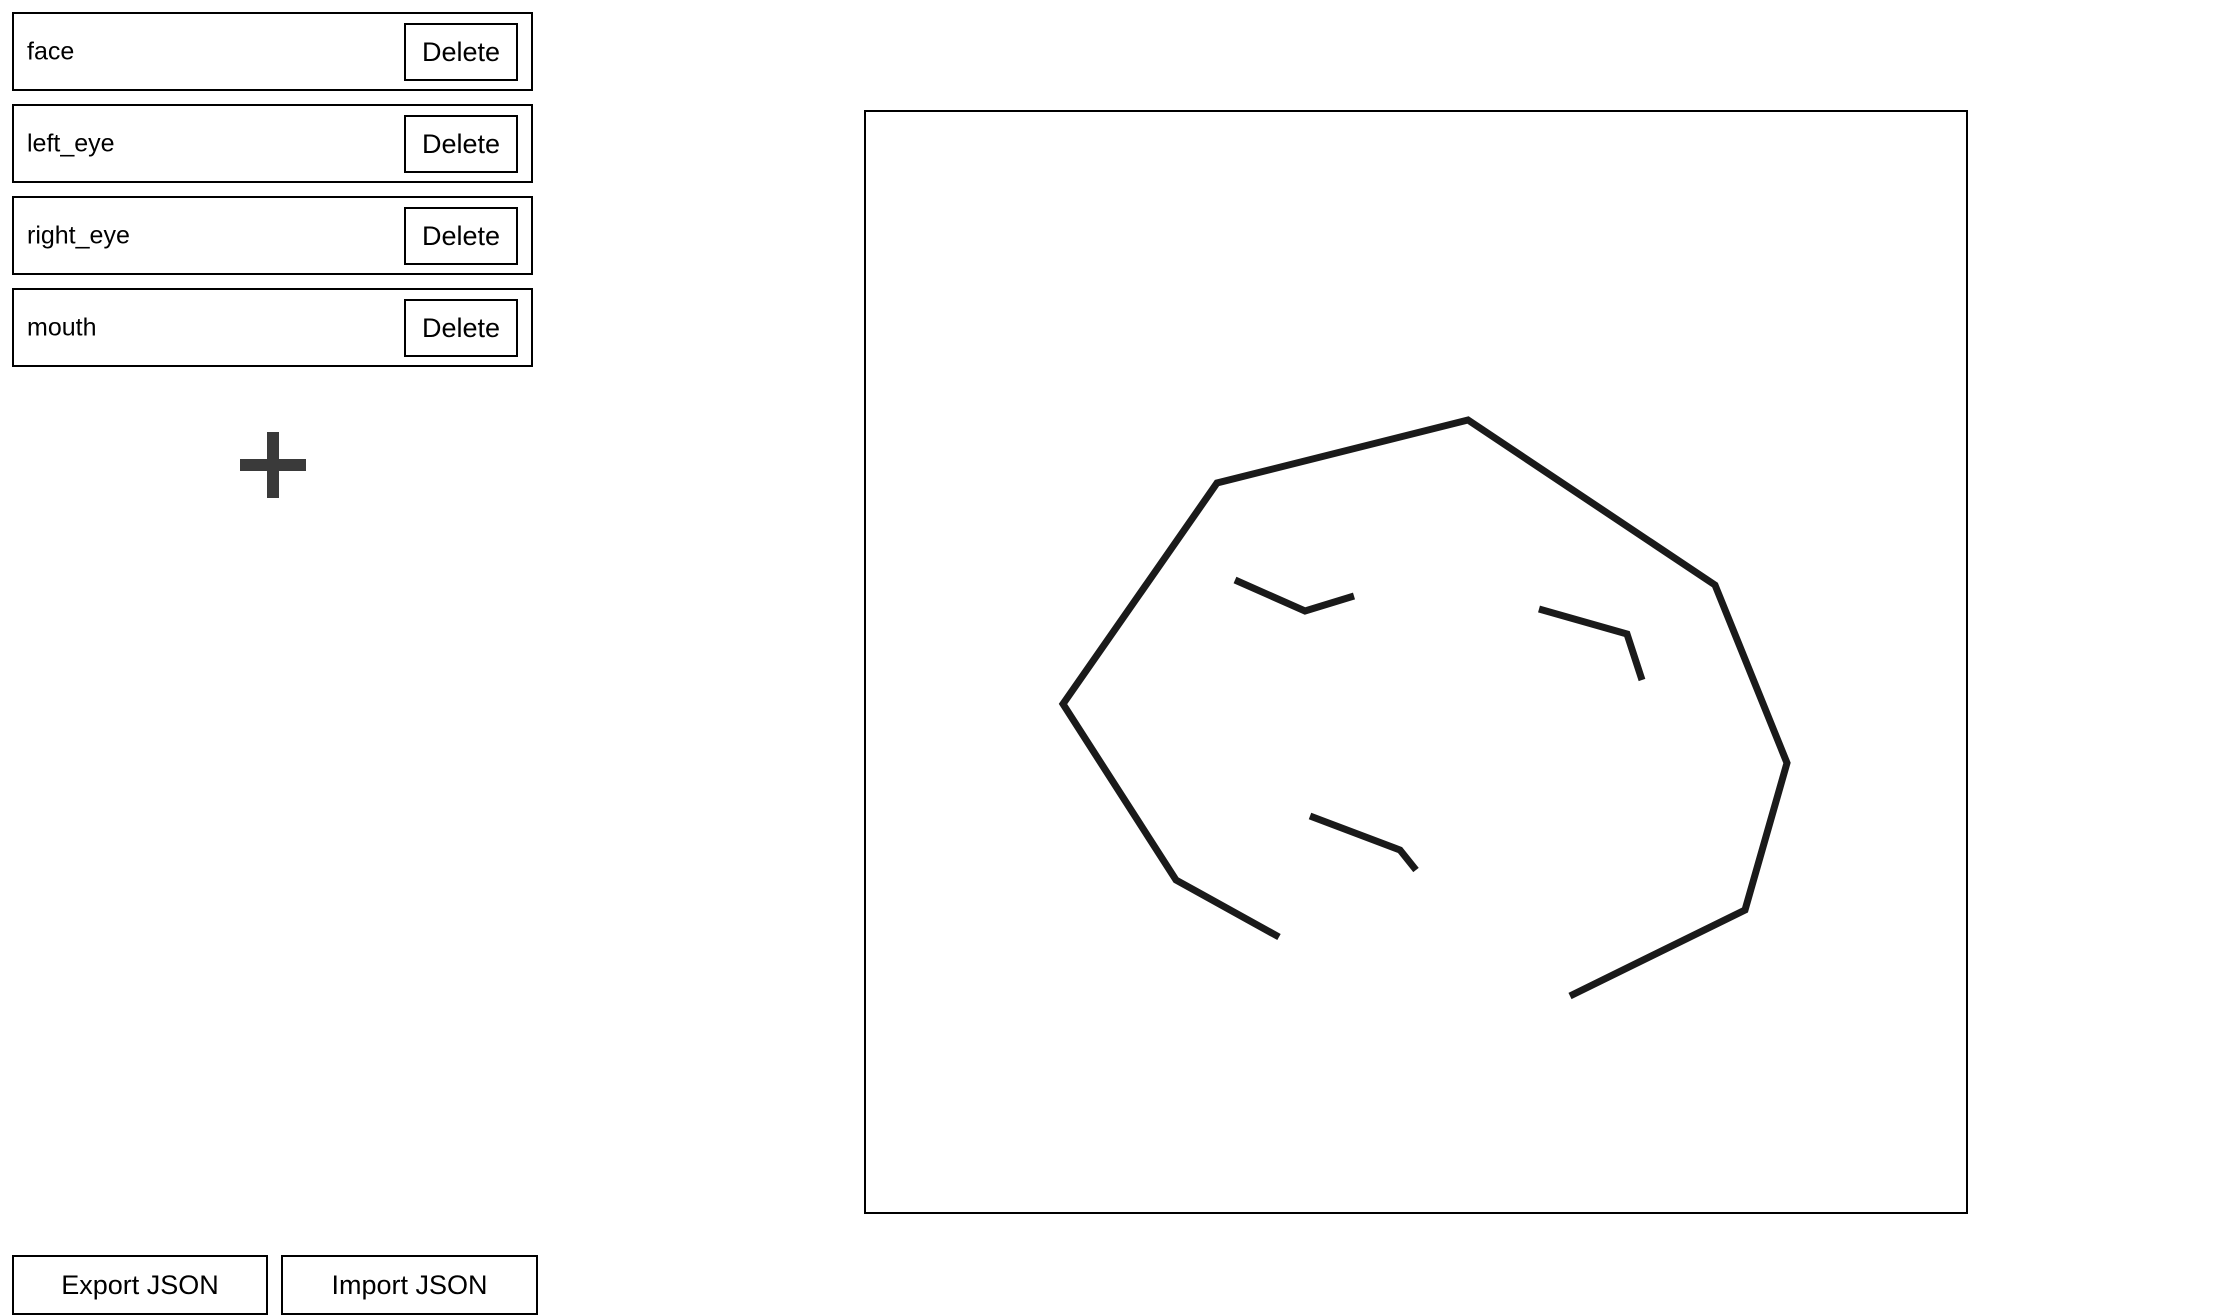 The width and height of the screenshot is (2240, 1315). I want to click on shape-name: left_eye, so click(71, 143).